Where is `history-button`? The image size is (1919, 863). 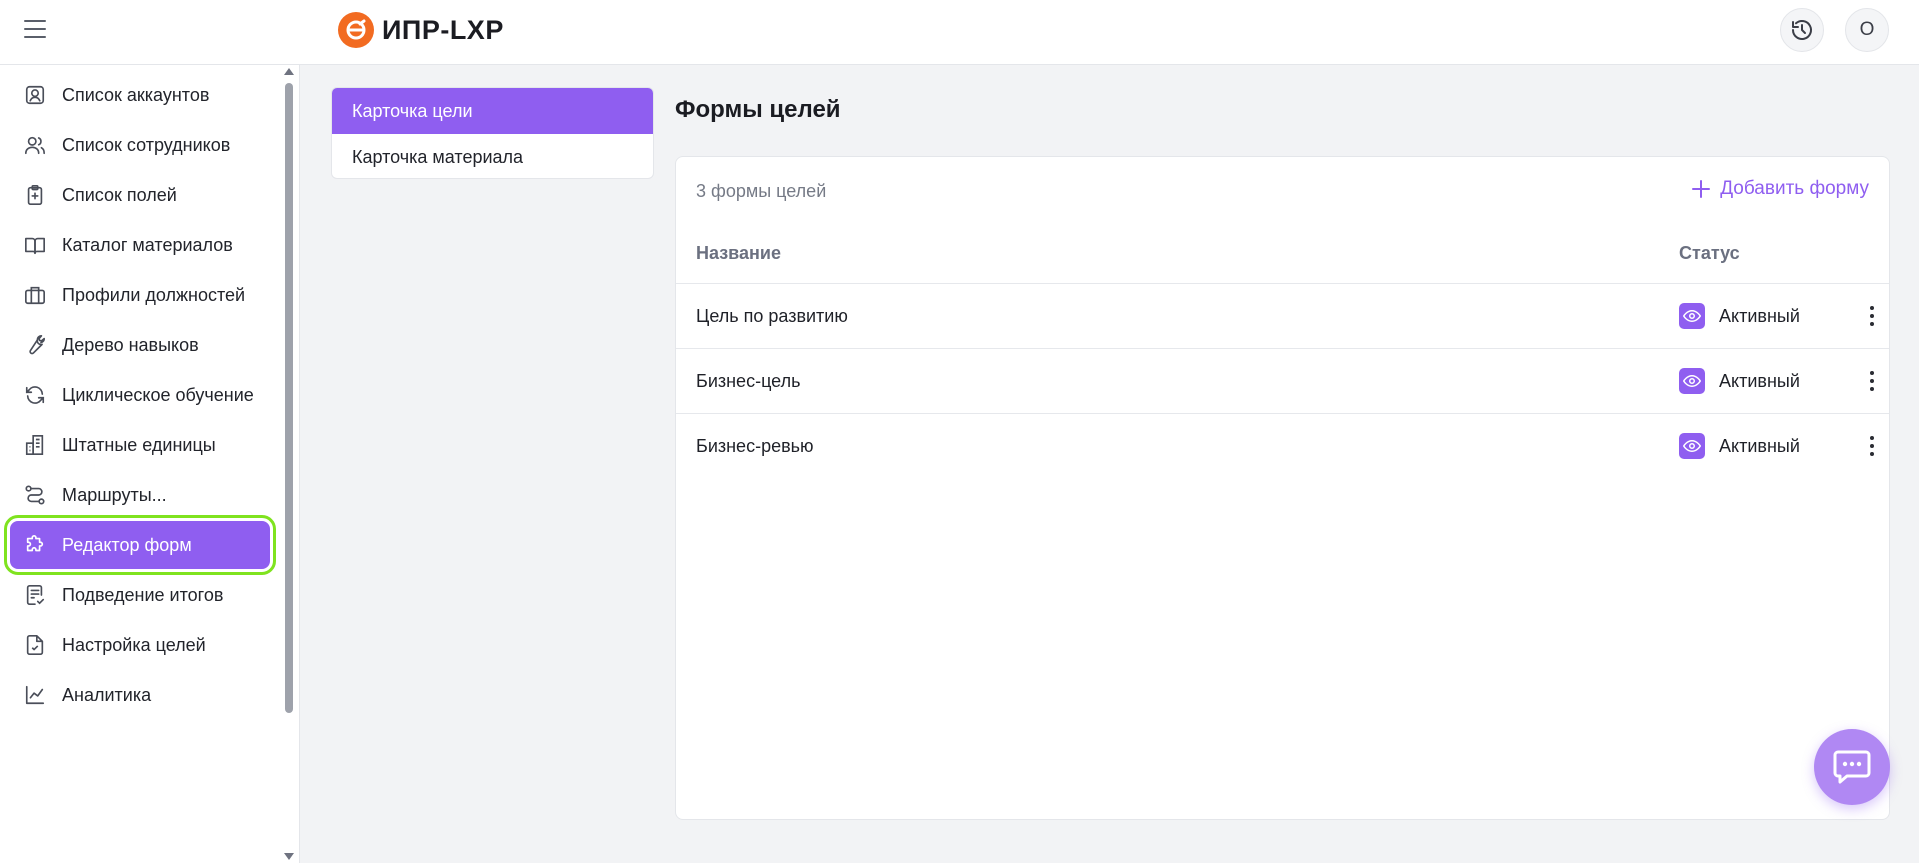
history-button is located at coordinates (1802, 30).